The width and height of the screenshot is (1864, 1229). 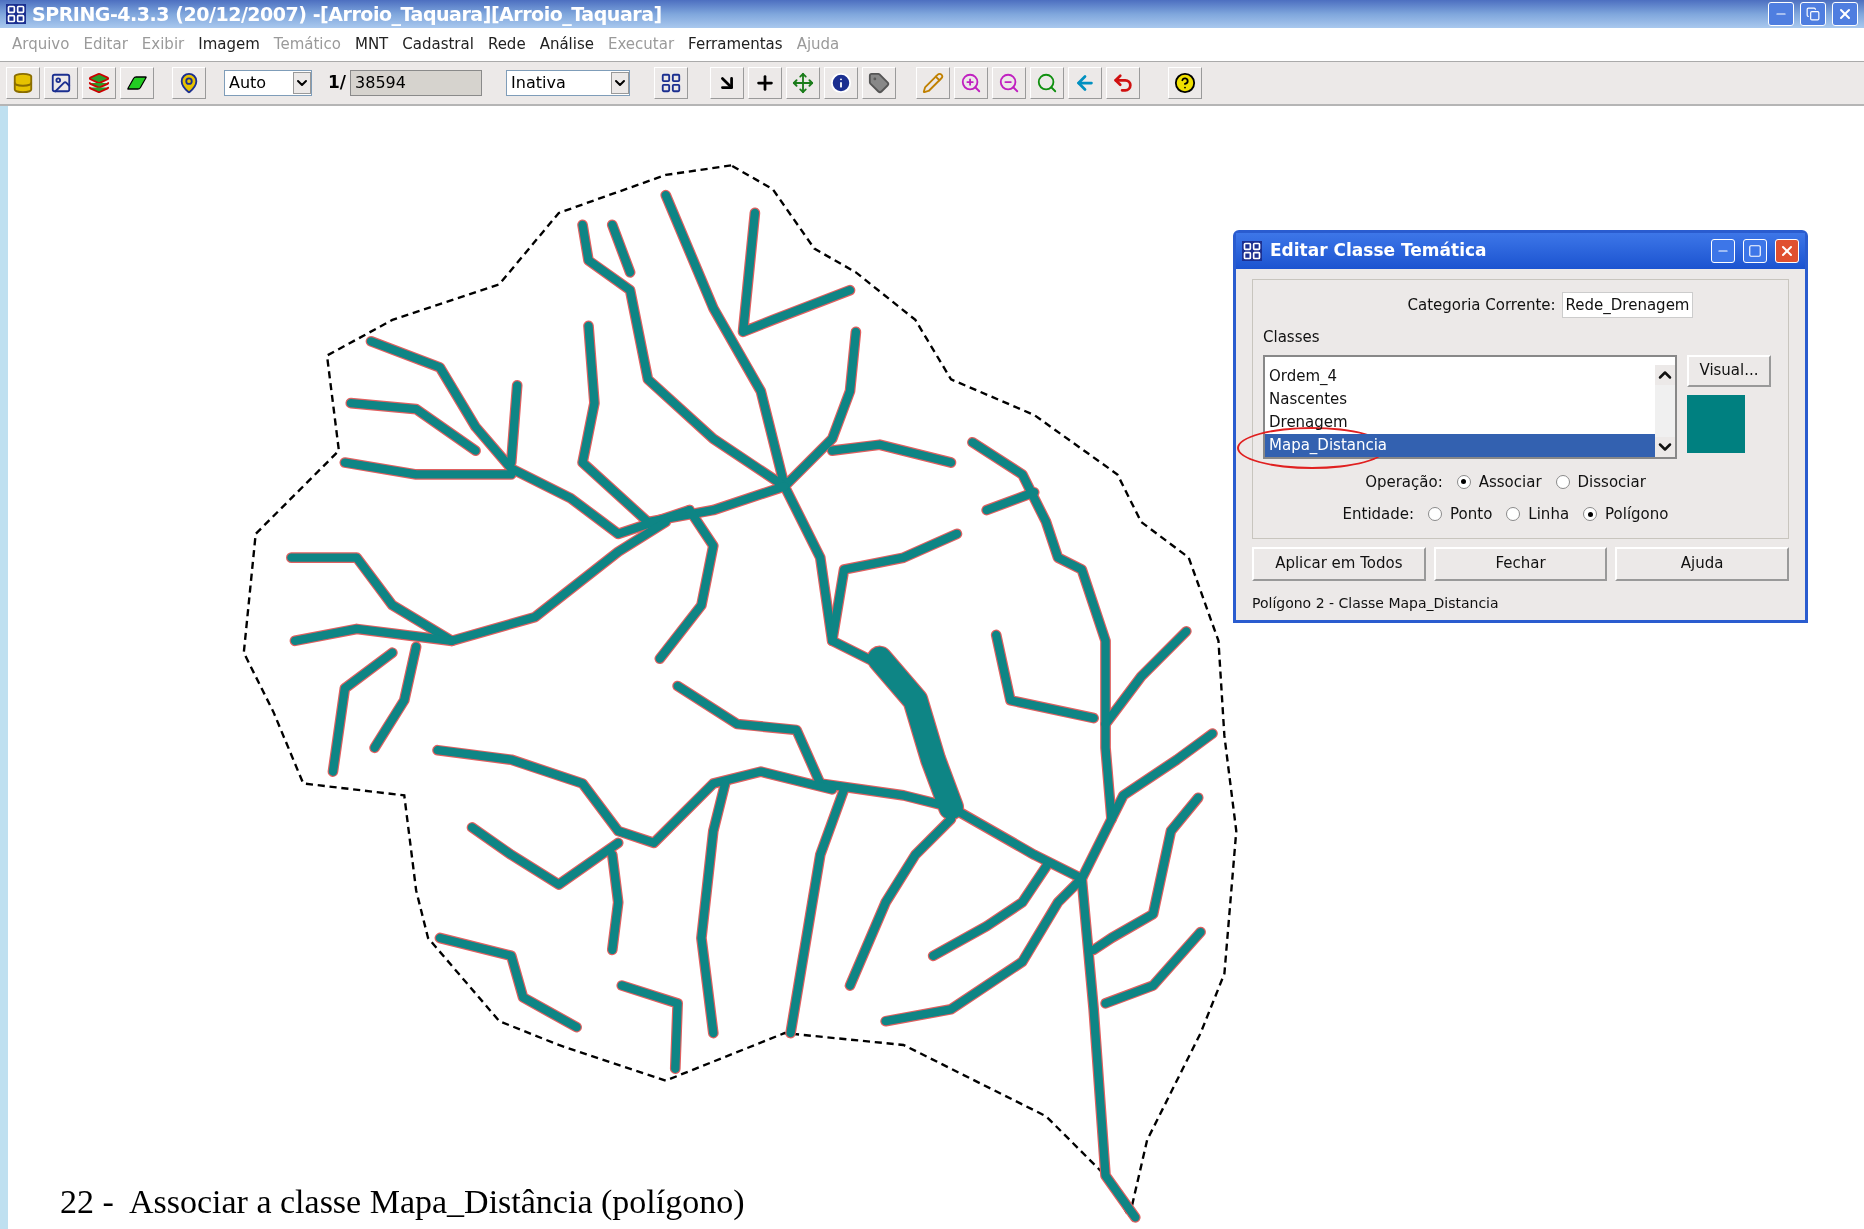 I want to click on radio-option: Associar, so click(x=1499, y=481).